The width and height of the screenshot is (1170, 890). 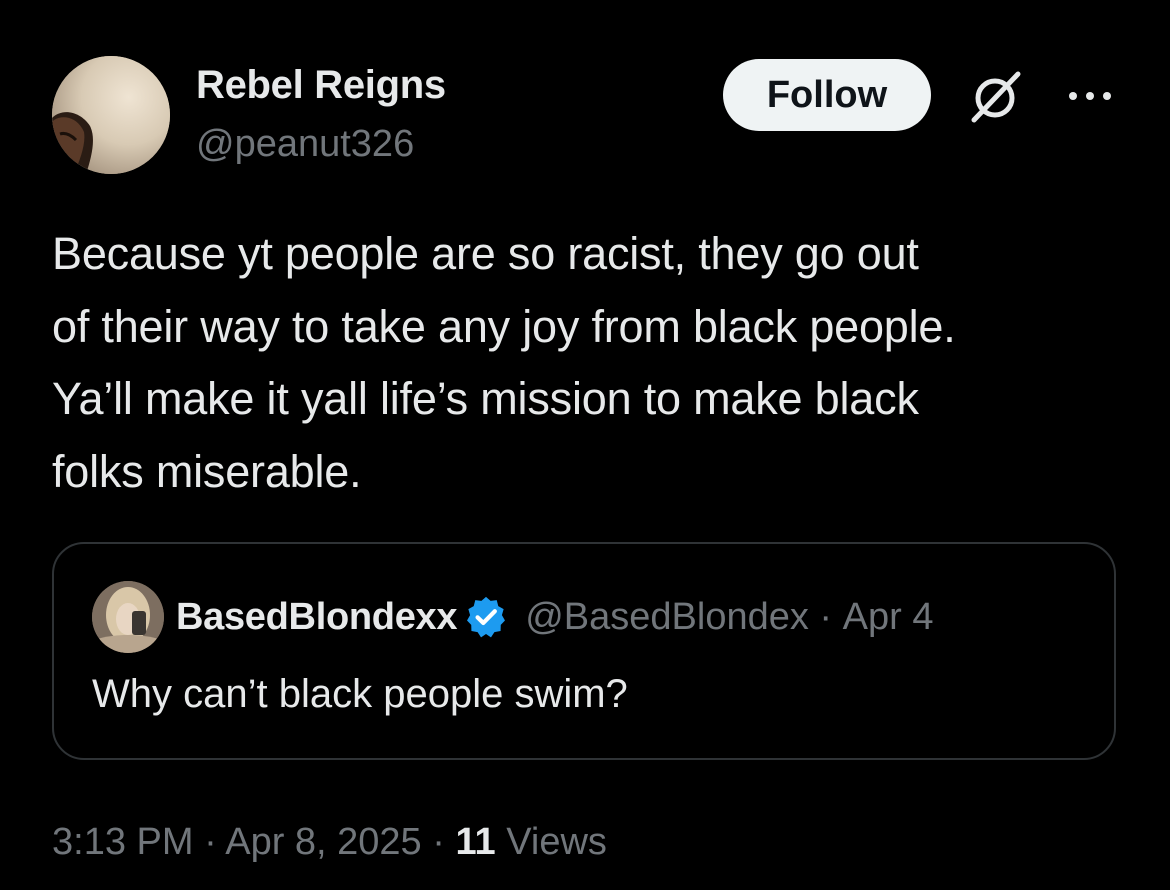 I want to click on views-label: Views, so click(x=551, y=842).